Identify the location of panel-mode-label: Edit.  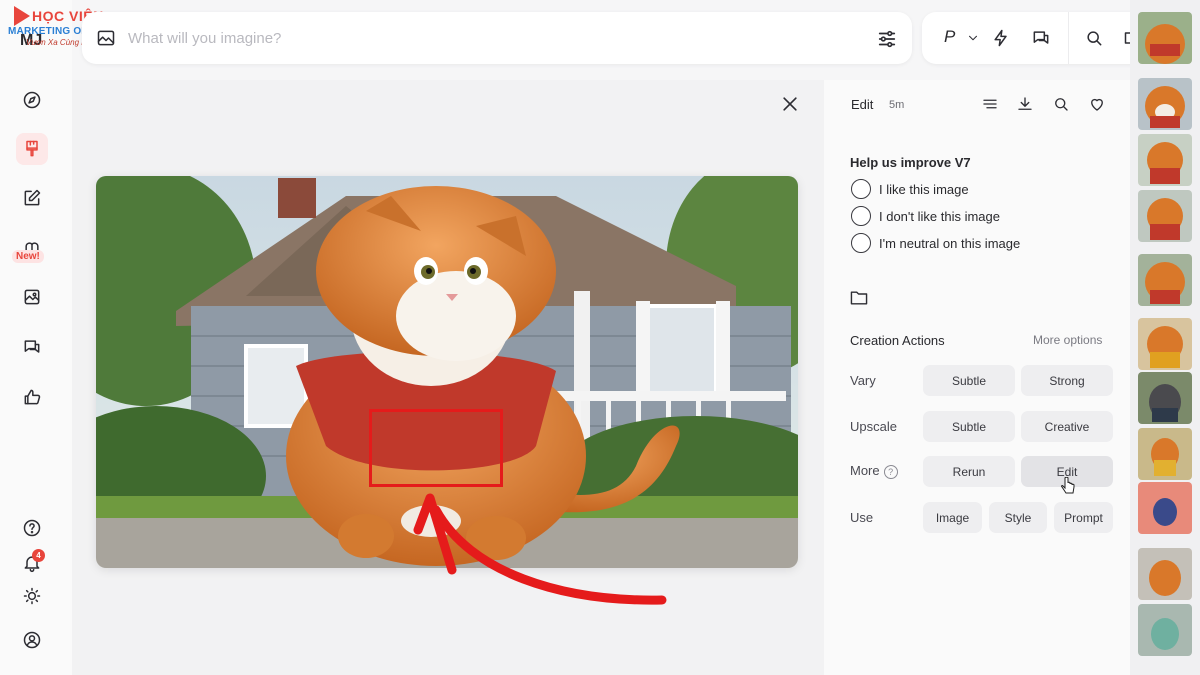
(862, 104).